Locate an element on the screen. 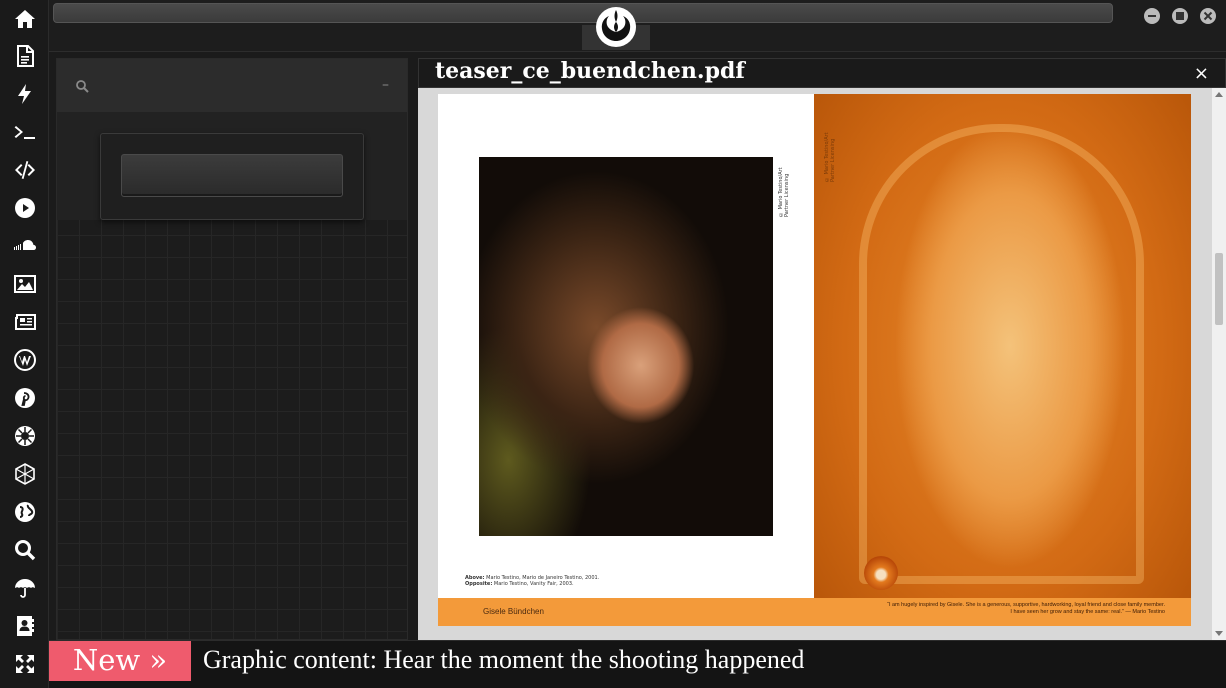 The image size is (1226, 688). panel-dialog is located at coordinates (232, 176).